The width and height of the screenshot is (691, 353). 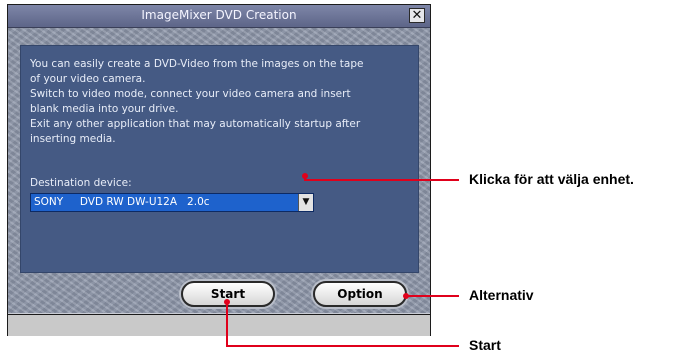 What do you see at coordinates (342, 324) in the screenshot?
I see `start-callout-line` at bounding box center [342, 324].